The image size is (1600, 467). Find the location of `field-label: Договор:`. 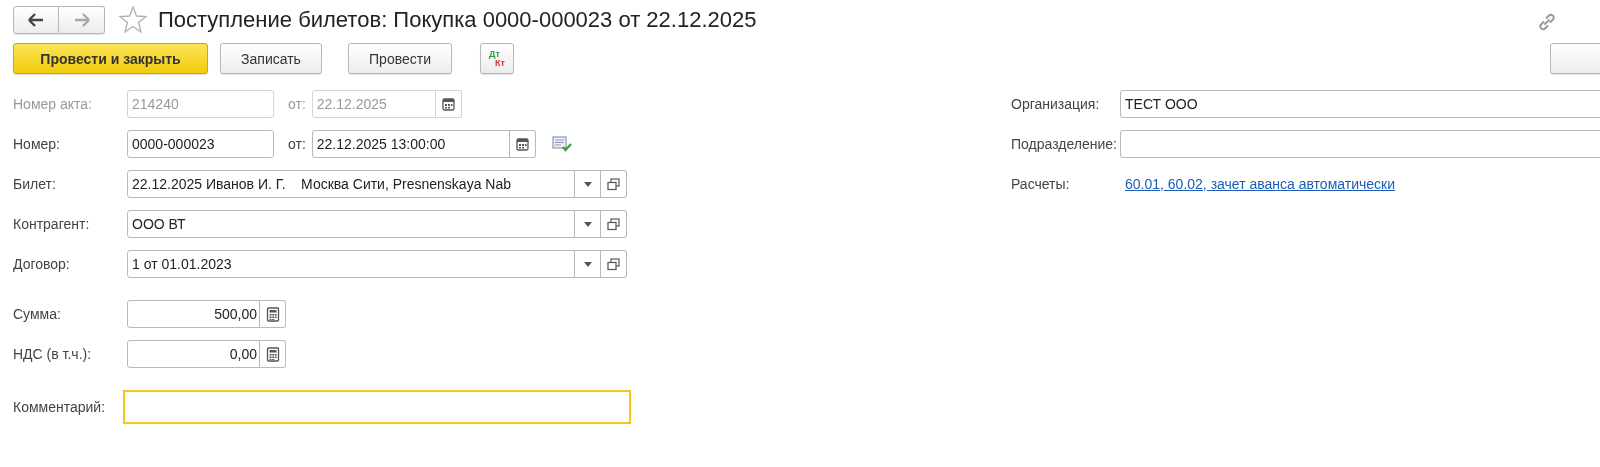

field-label: Договор: is located at coordinates (42, 264).